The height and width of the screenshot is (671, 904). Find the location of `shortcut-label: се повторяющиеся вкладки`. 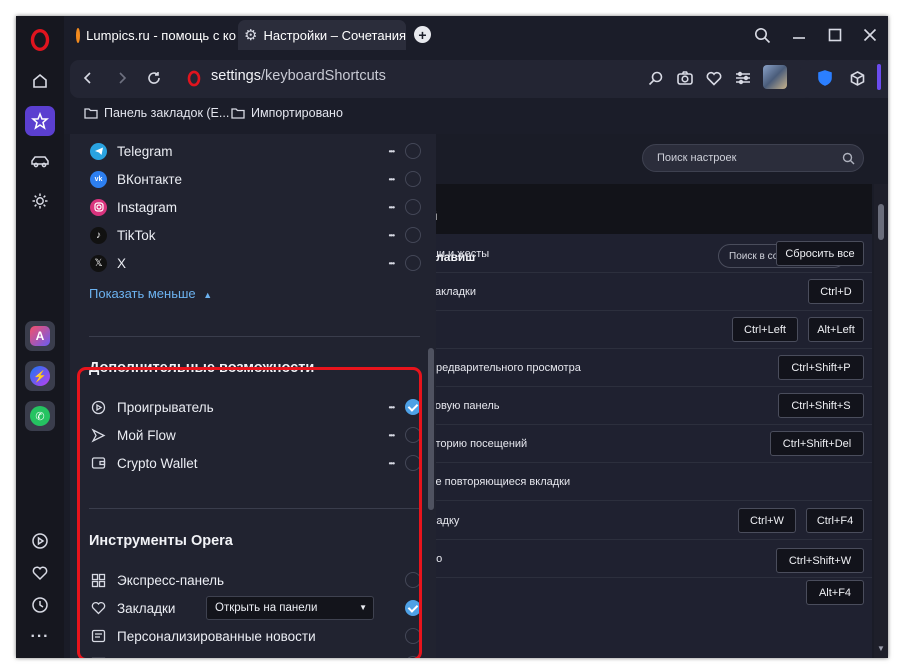

shortcut-label: се повторяющиеся вкладки is located at coordinates (500, 482).